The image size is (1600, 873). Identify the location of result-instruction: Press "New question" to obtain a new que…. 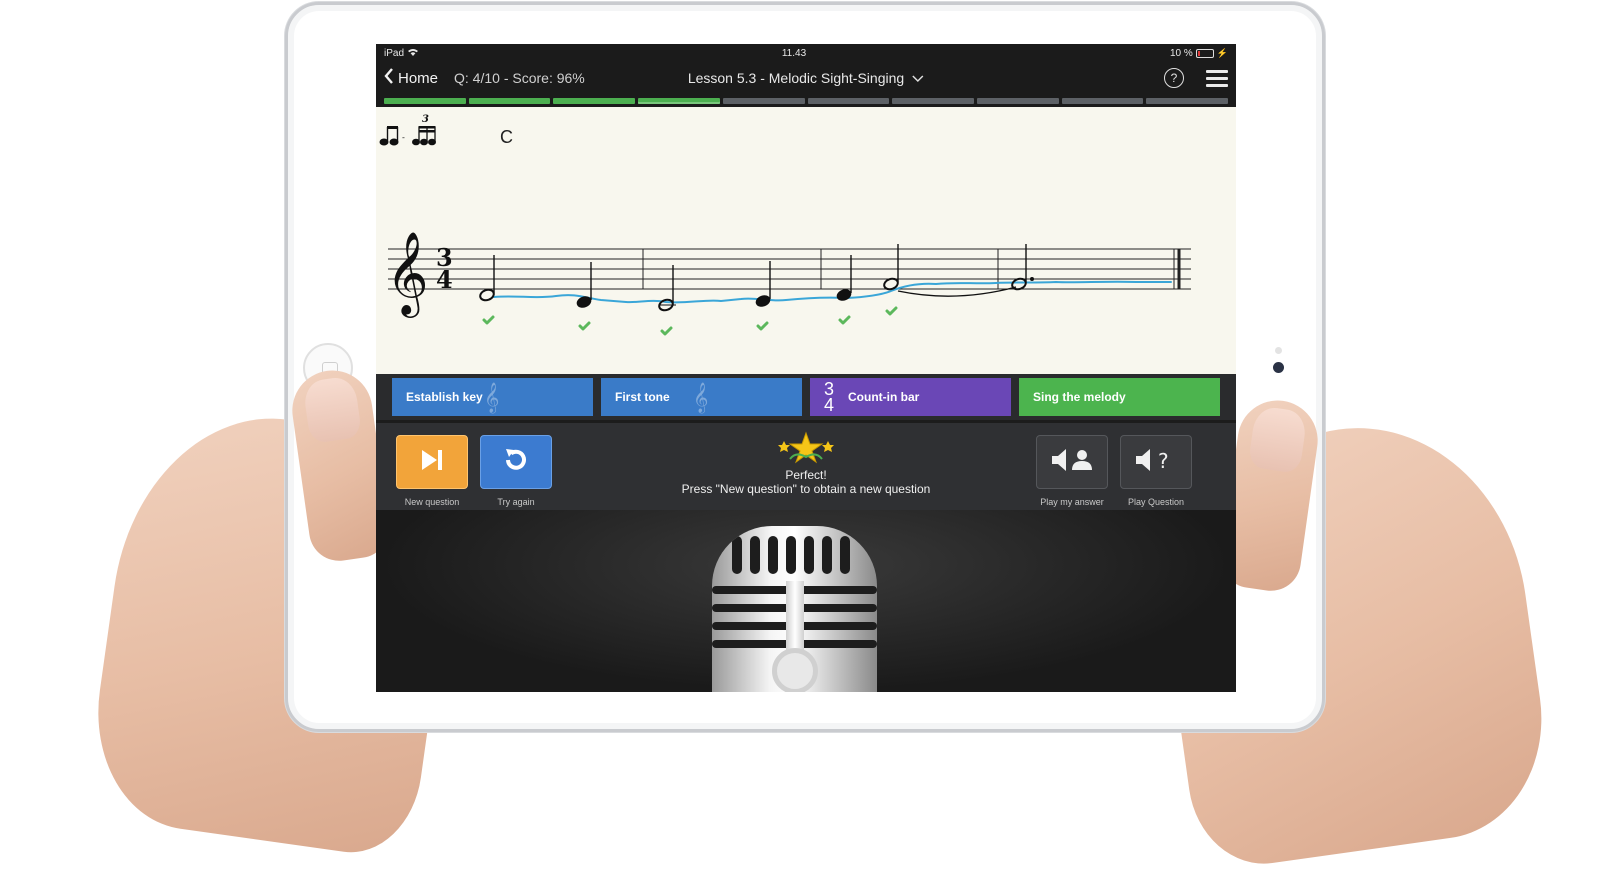
(806, 489).